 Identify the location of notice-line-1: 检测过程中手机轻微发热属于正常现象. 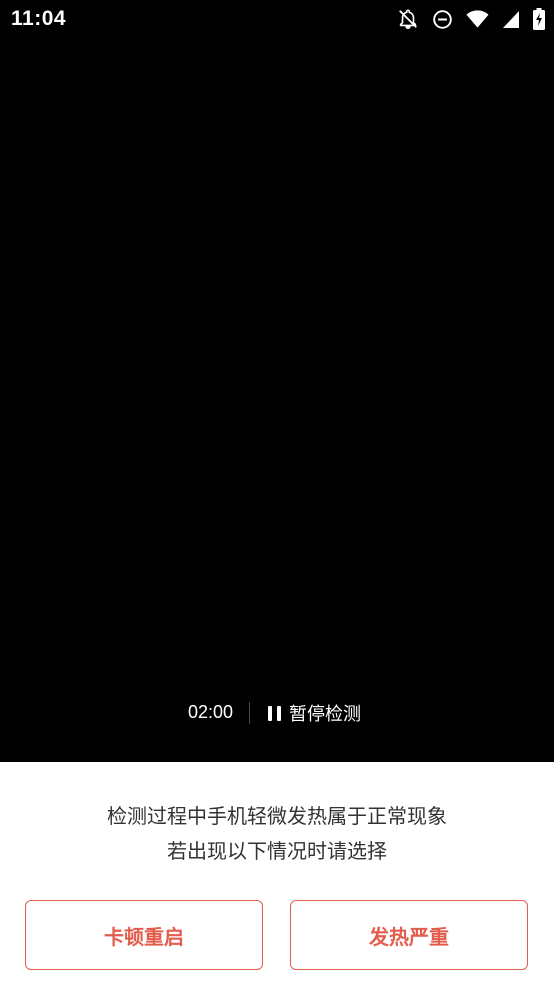
(277, 816).